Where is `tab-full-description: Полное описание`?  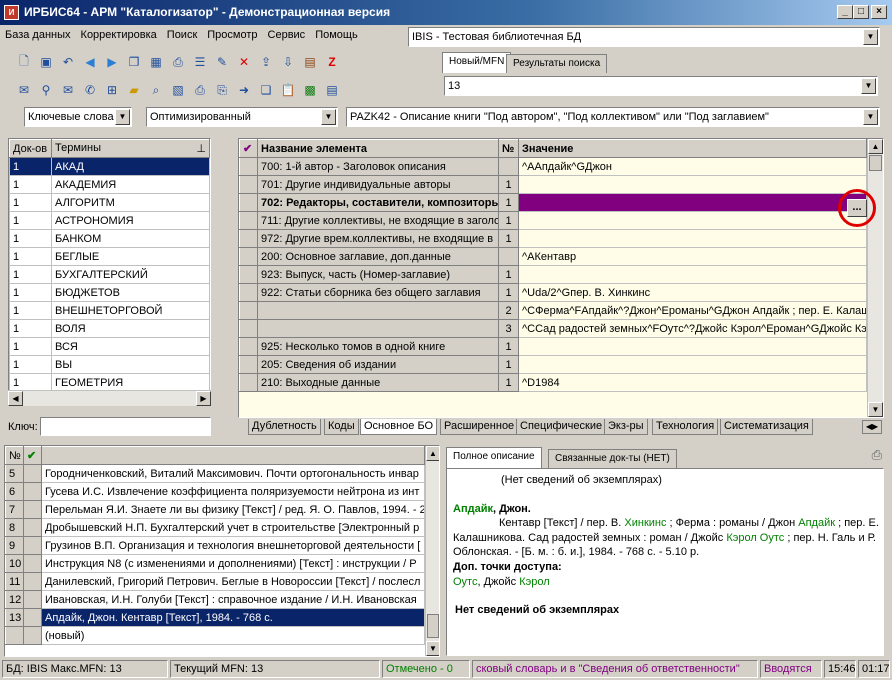
tab-full-description: Полное описание is located at coordinates (494, 457).